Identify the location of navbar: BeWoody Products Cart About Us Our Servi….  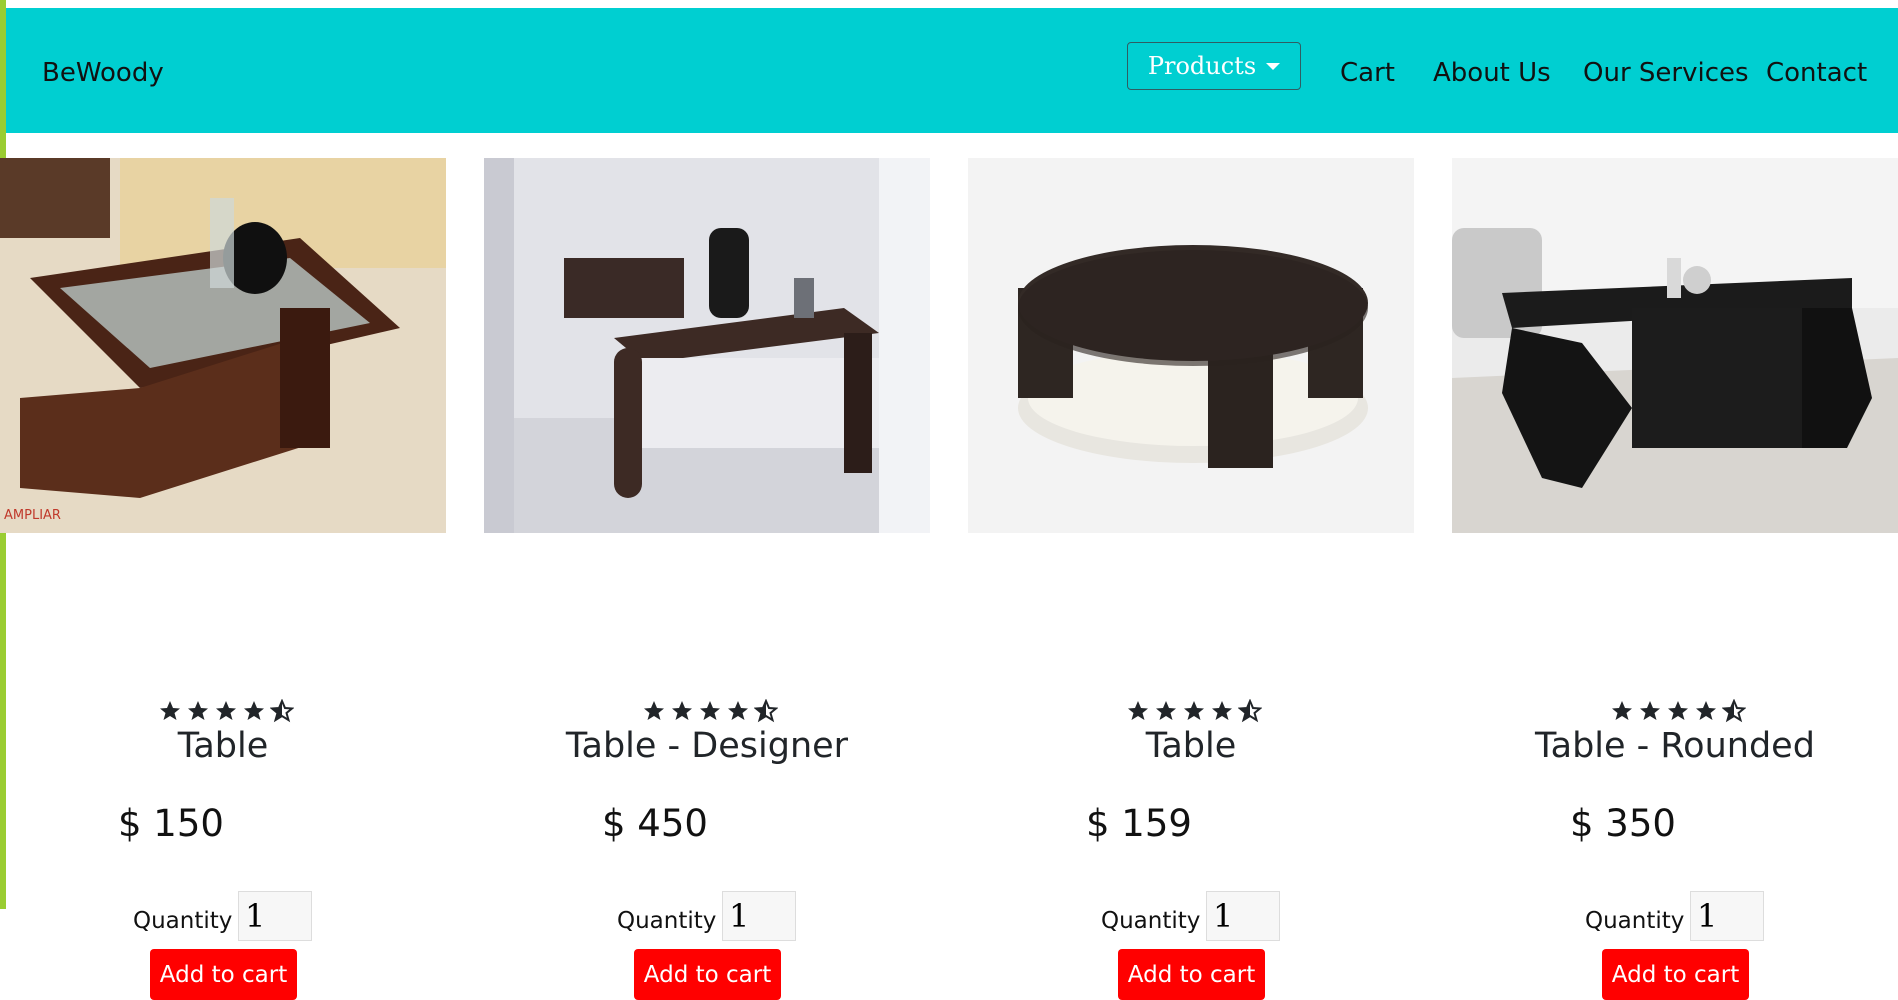
(952, 70).